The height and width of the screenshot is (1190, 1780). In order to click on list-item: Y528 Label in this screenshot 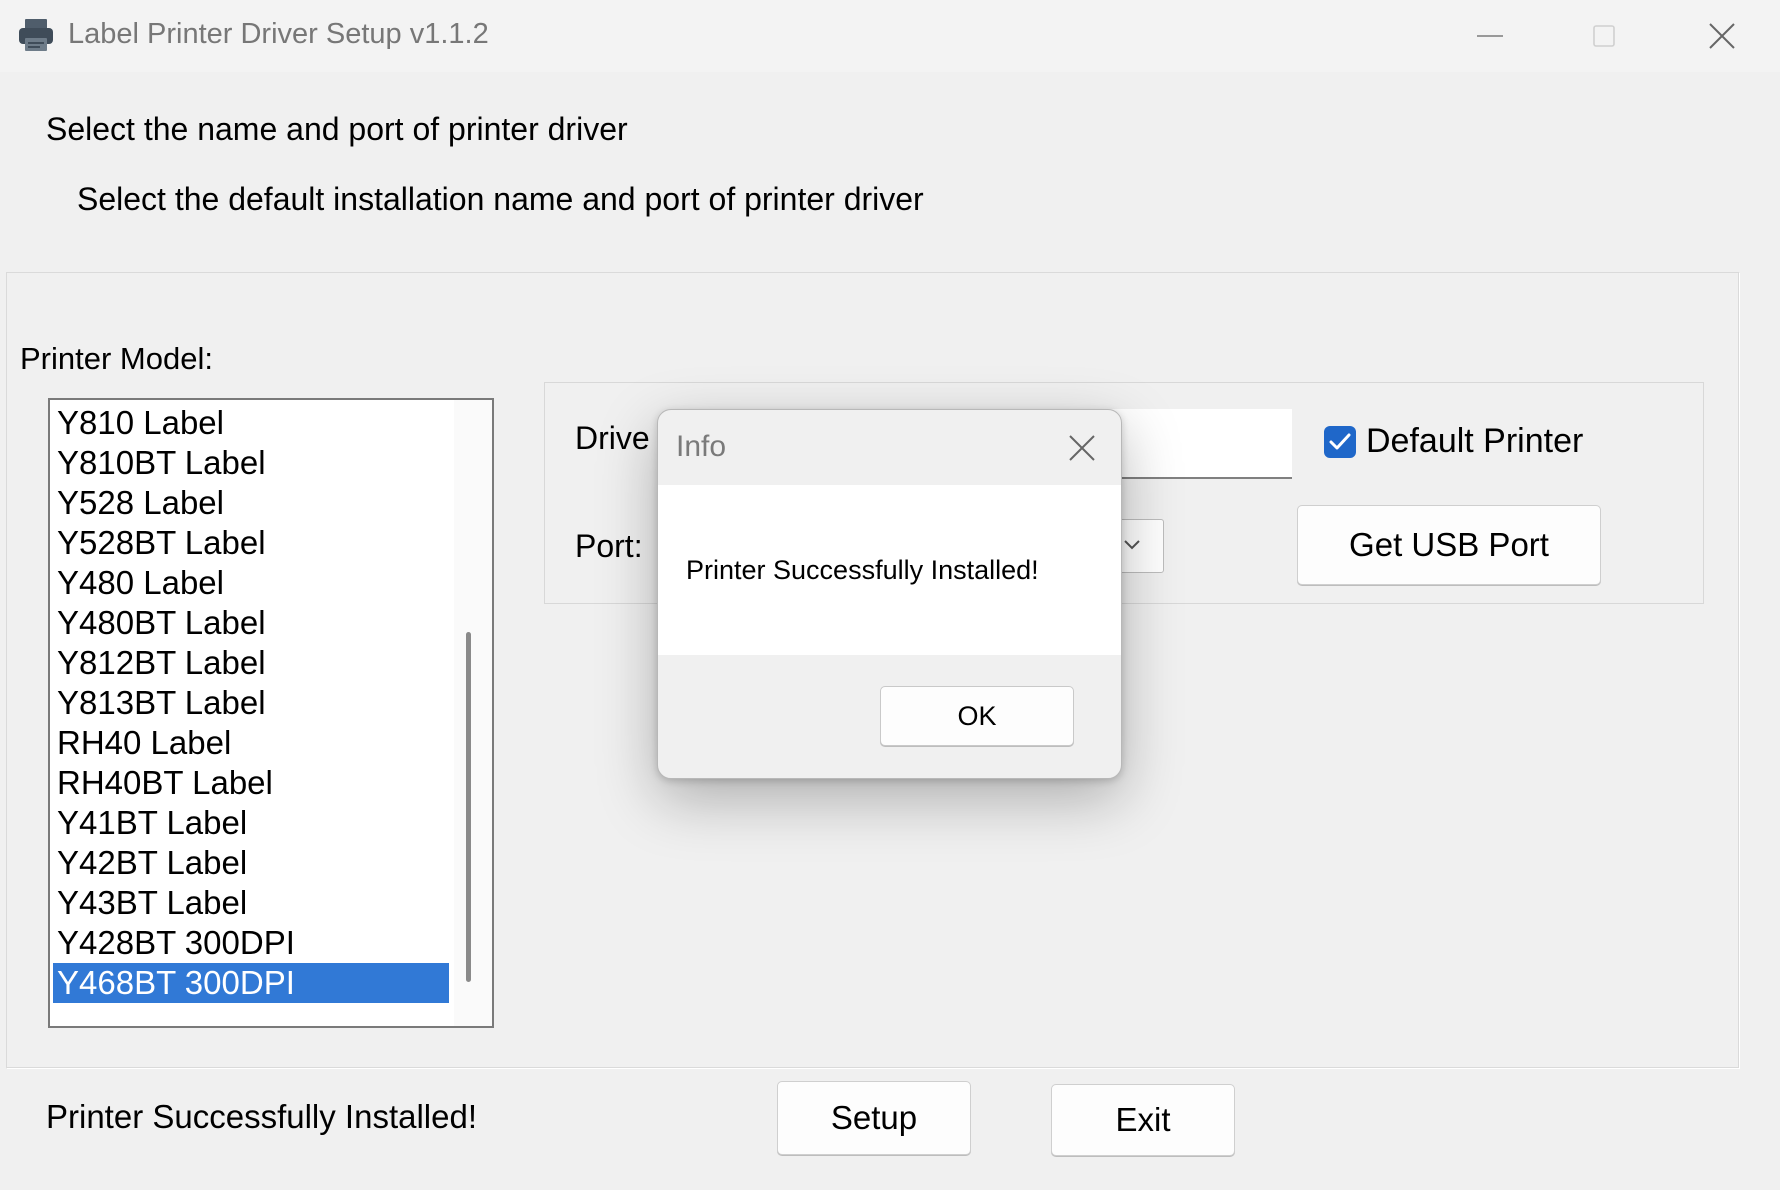, I will do `click(251, 503)`.